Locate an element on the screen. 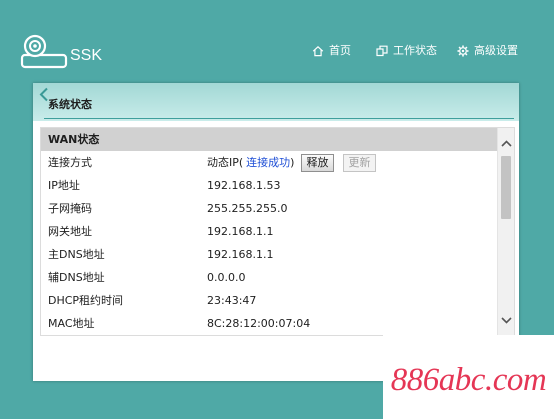  wan-row-connection-type: 连接方式 动态IP(连接成功) 释放 更新 is located at coordinates (269, 162).